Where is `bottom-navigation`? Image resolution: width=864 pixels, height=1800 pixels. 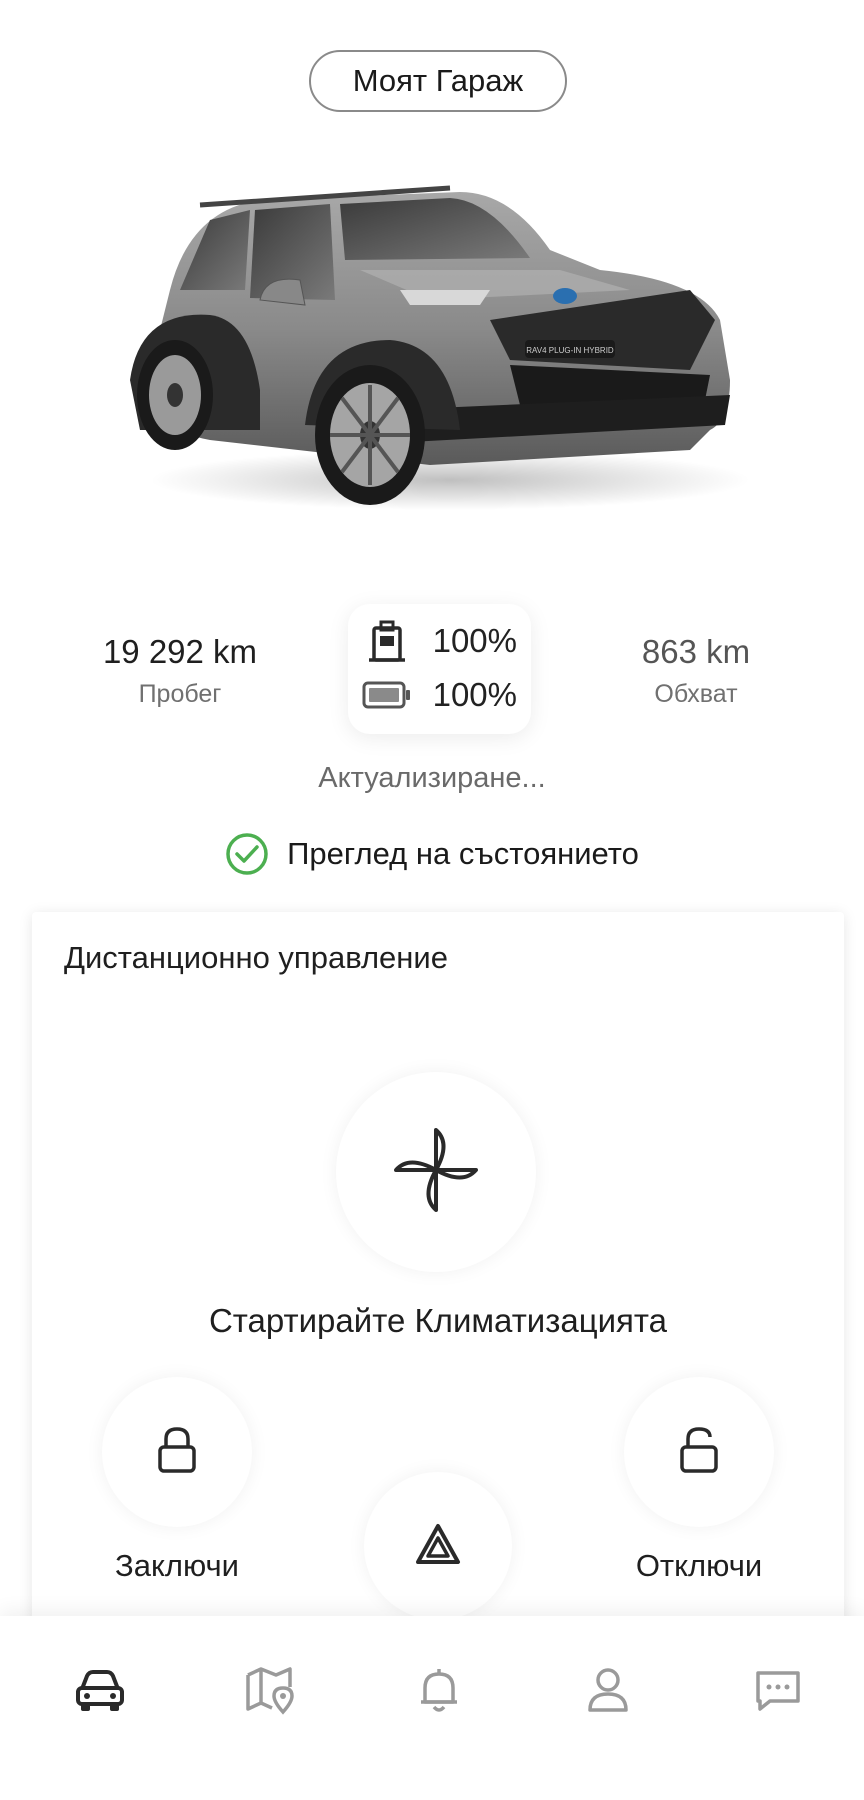
bottom-navigation is located at coordinates (432, 1708).